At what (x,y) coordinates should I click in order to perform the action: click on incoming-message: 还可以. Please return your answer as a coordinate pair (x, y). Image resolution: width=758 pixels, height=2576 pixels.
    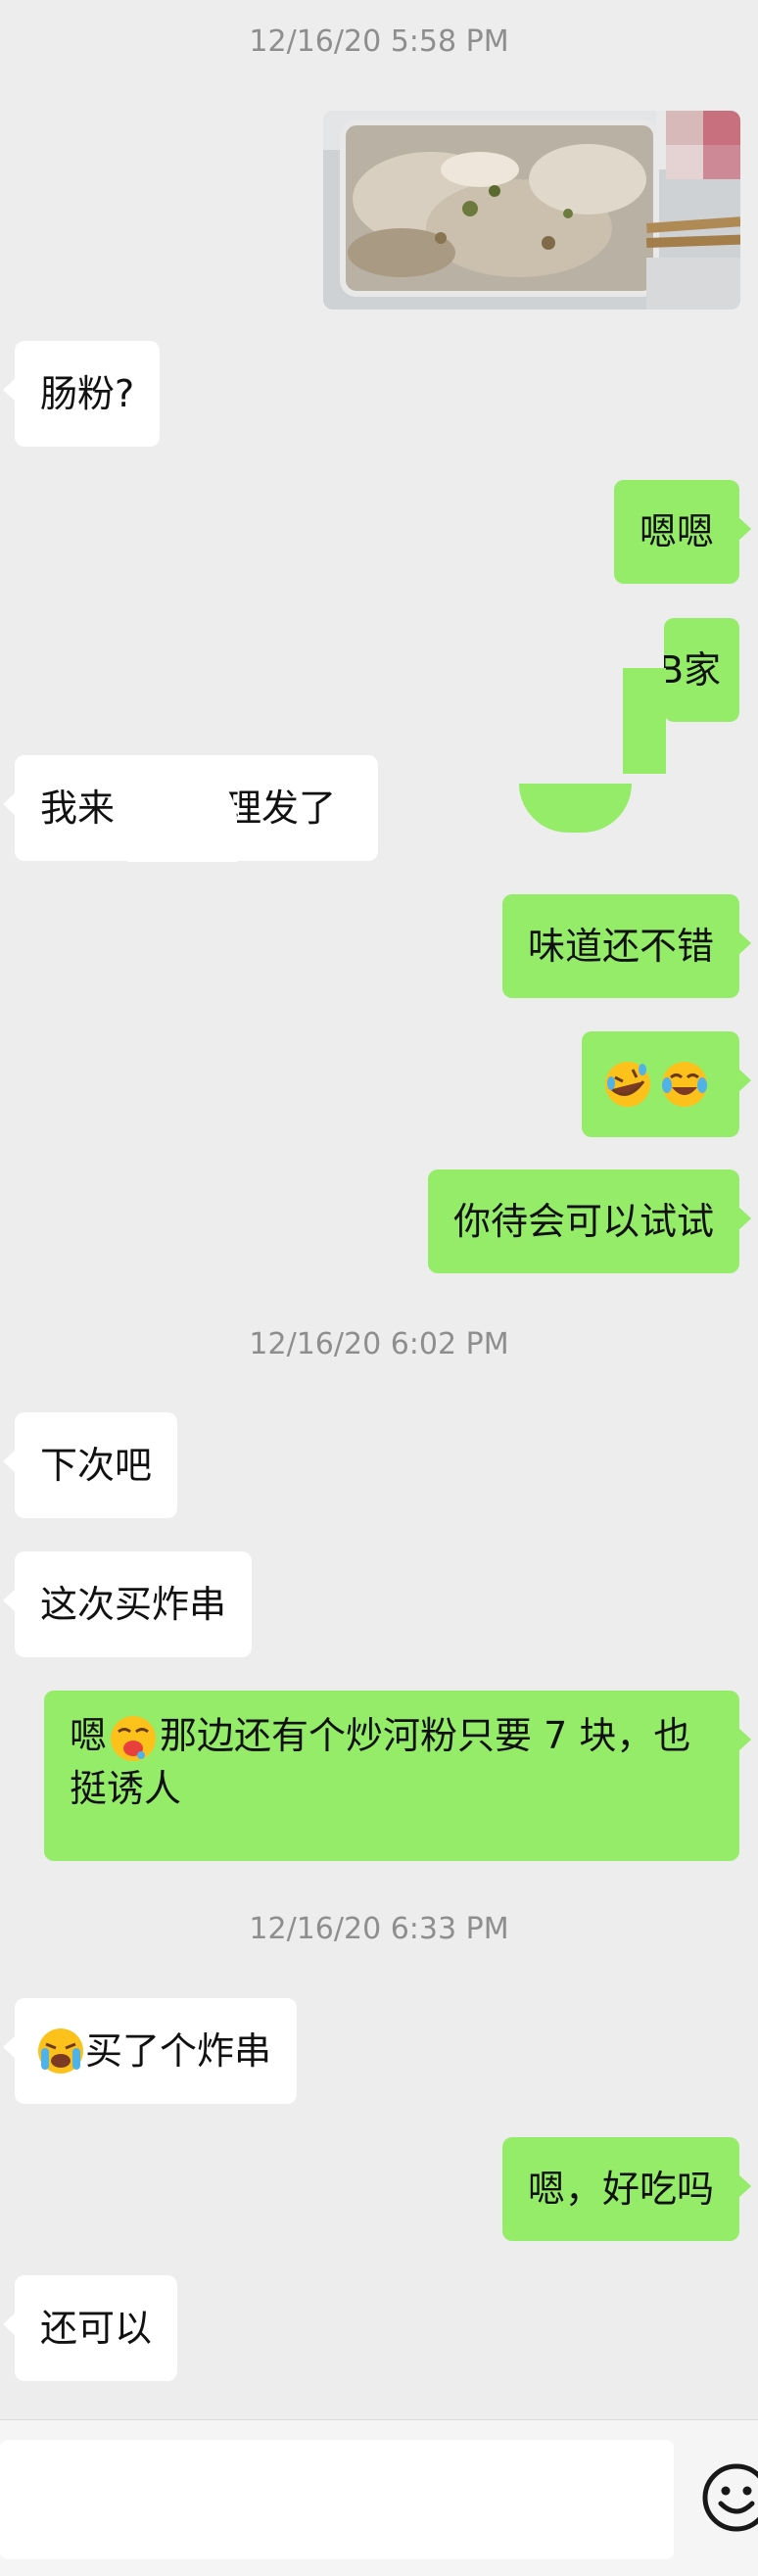
    Looking at the image, I should click on (90, 2328).